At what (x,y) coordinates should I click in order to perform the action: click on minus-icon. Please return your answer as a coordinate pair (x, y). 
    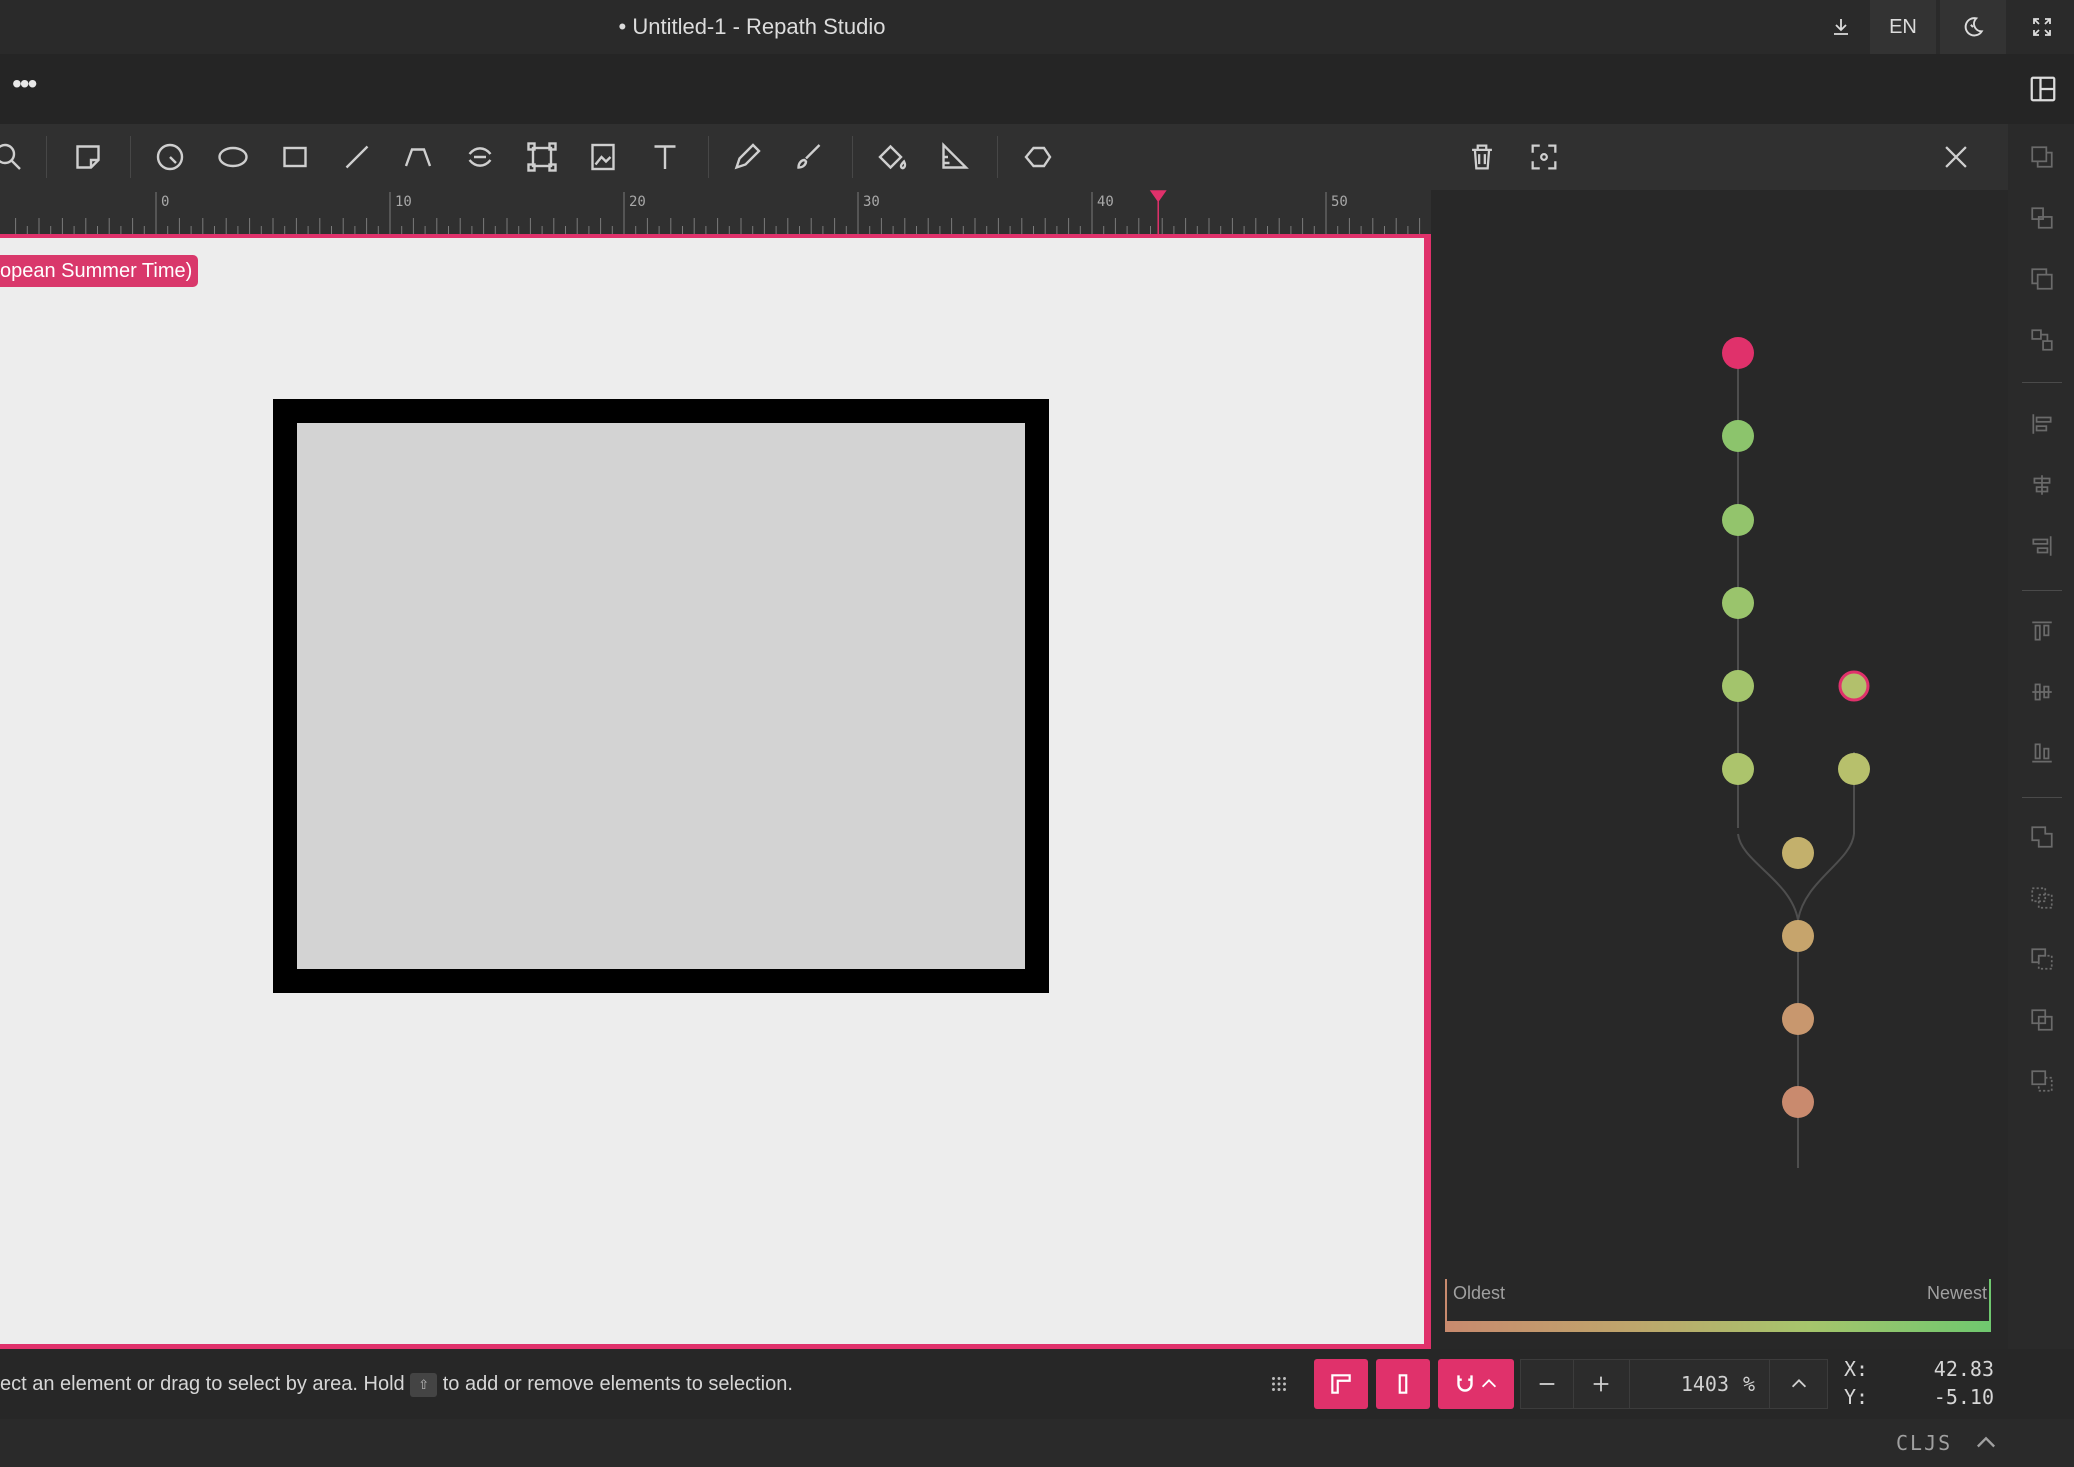
    Looking at the image, I should click on (1547, 1384).